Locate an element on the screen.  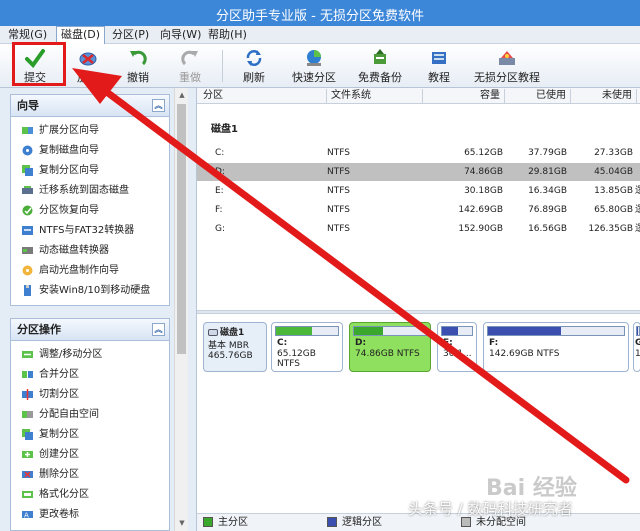
menu-bar: 常规(G) 磁盘(D) 分区(P) 向导(W) 帮助(H) is located at coordinates (320, 35).